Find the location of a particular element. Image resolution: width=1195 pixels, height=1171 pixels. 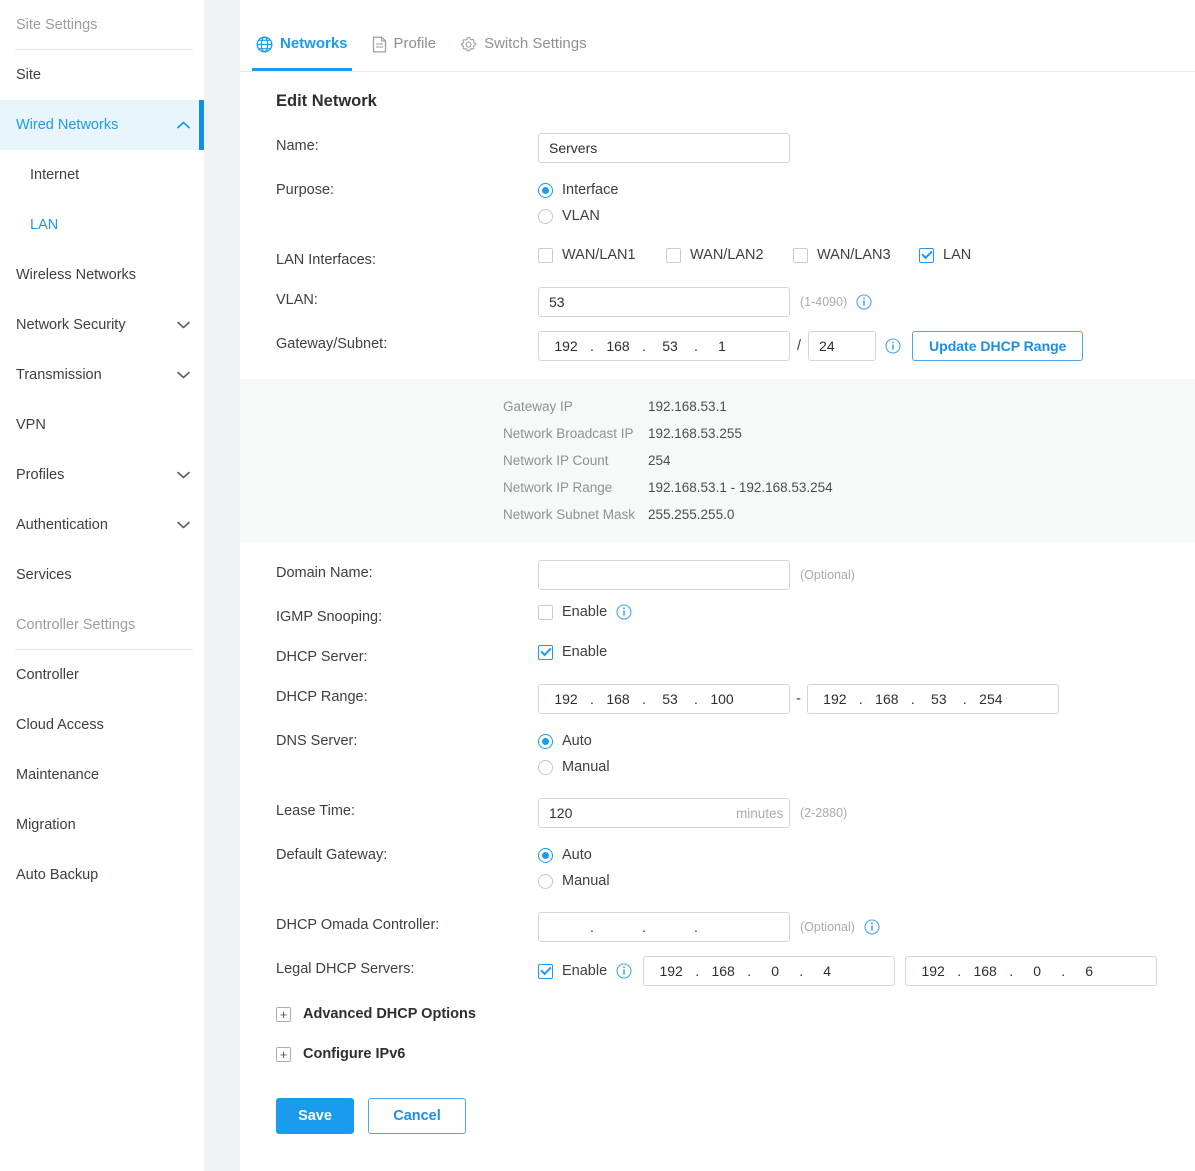

ip-octet-4: 100 is located at coordinates (722, 699).